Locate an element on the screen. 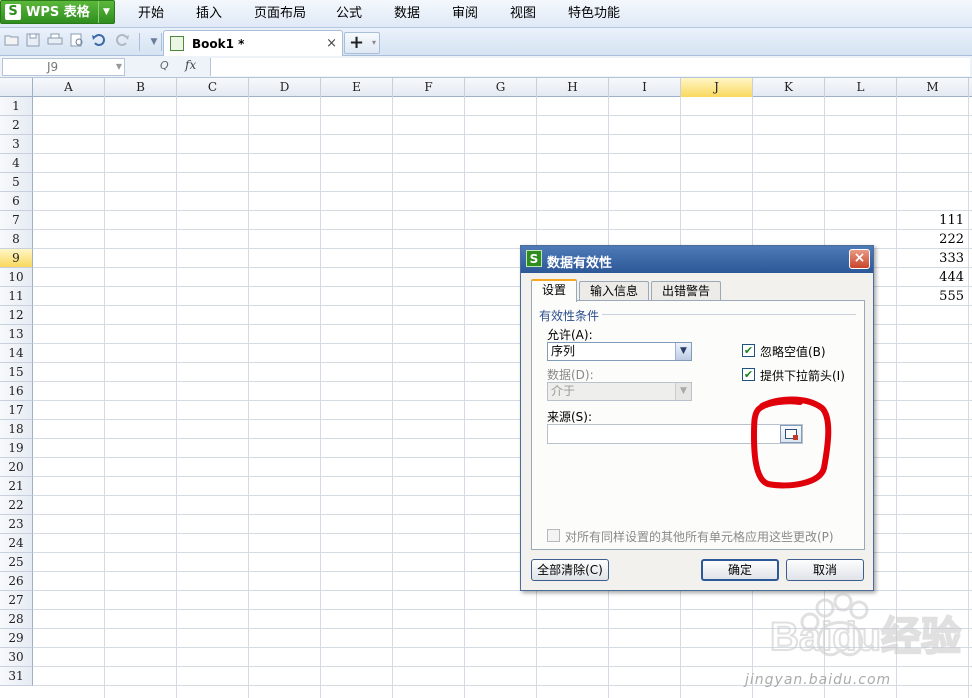 The image size is (972, 698). cell-m11: 555 is located at coordinates (932, 296).